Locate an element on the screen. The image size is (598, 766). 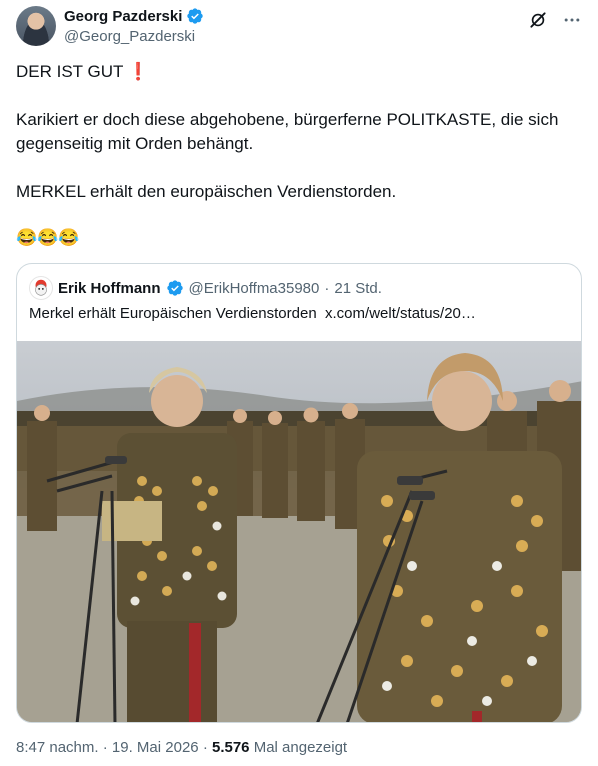
quote-author-avatar is located at coordinates (41, 288).